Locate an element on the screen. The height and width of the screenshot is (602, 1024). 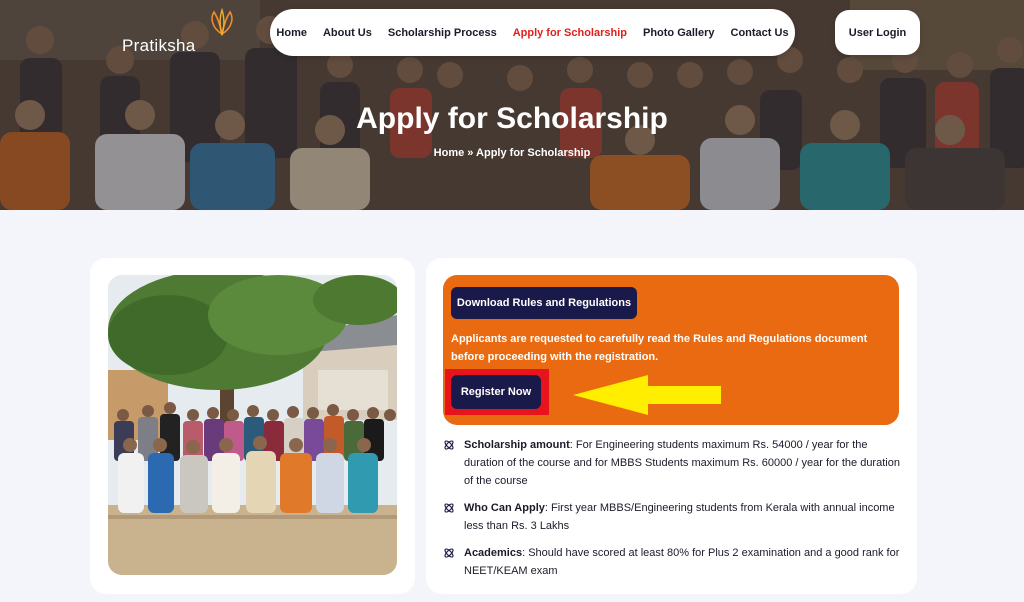
detail-heading: Who Can Apply is located at coordinates (504, 508).